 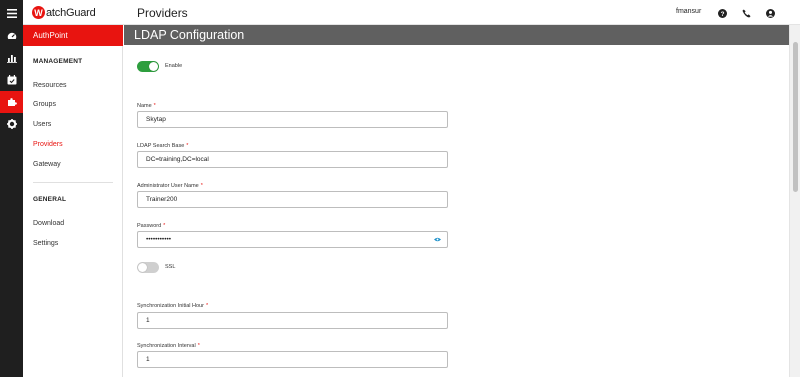 What do you see at coordinates (292, 119) in the screenshot?
I see `name-field` at bounding box center [292, 119].